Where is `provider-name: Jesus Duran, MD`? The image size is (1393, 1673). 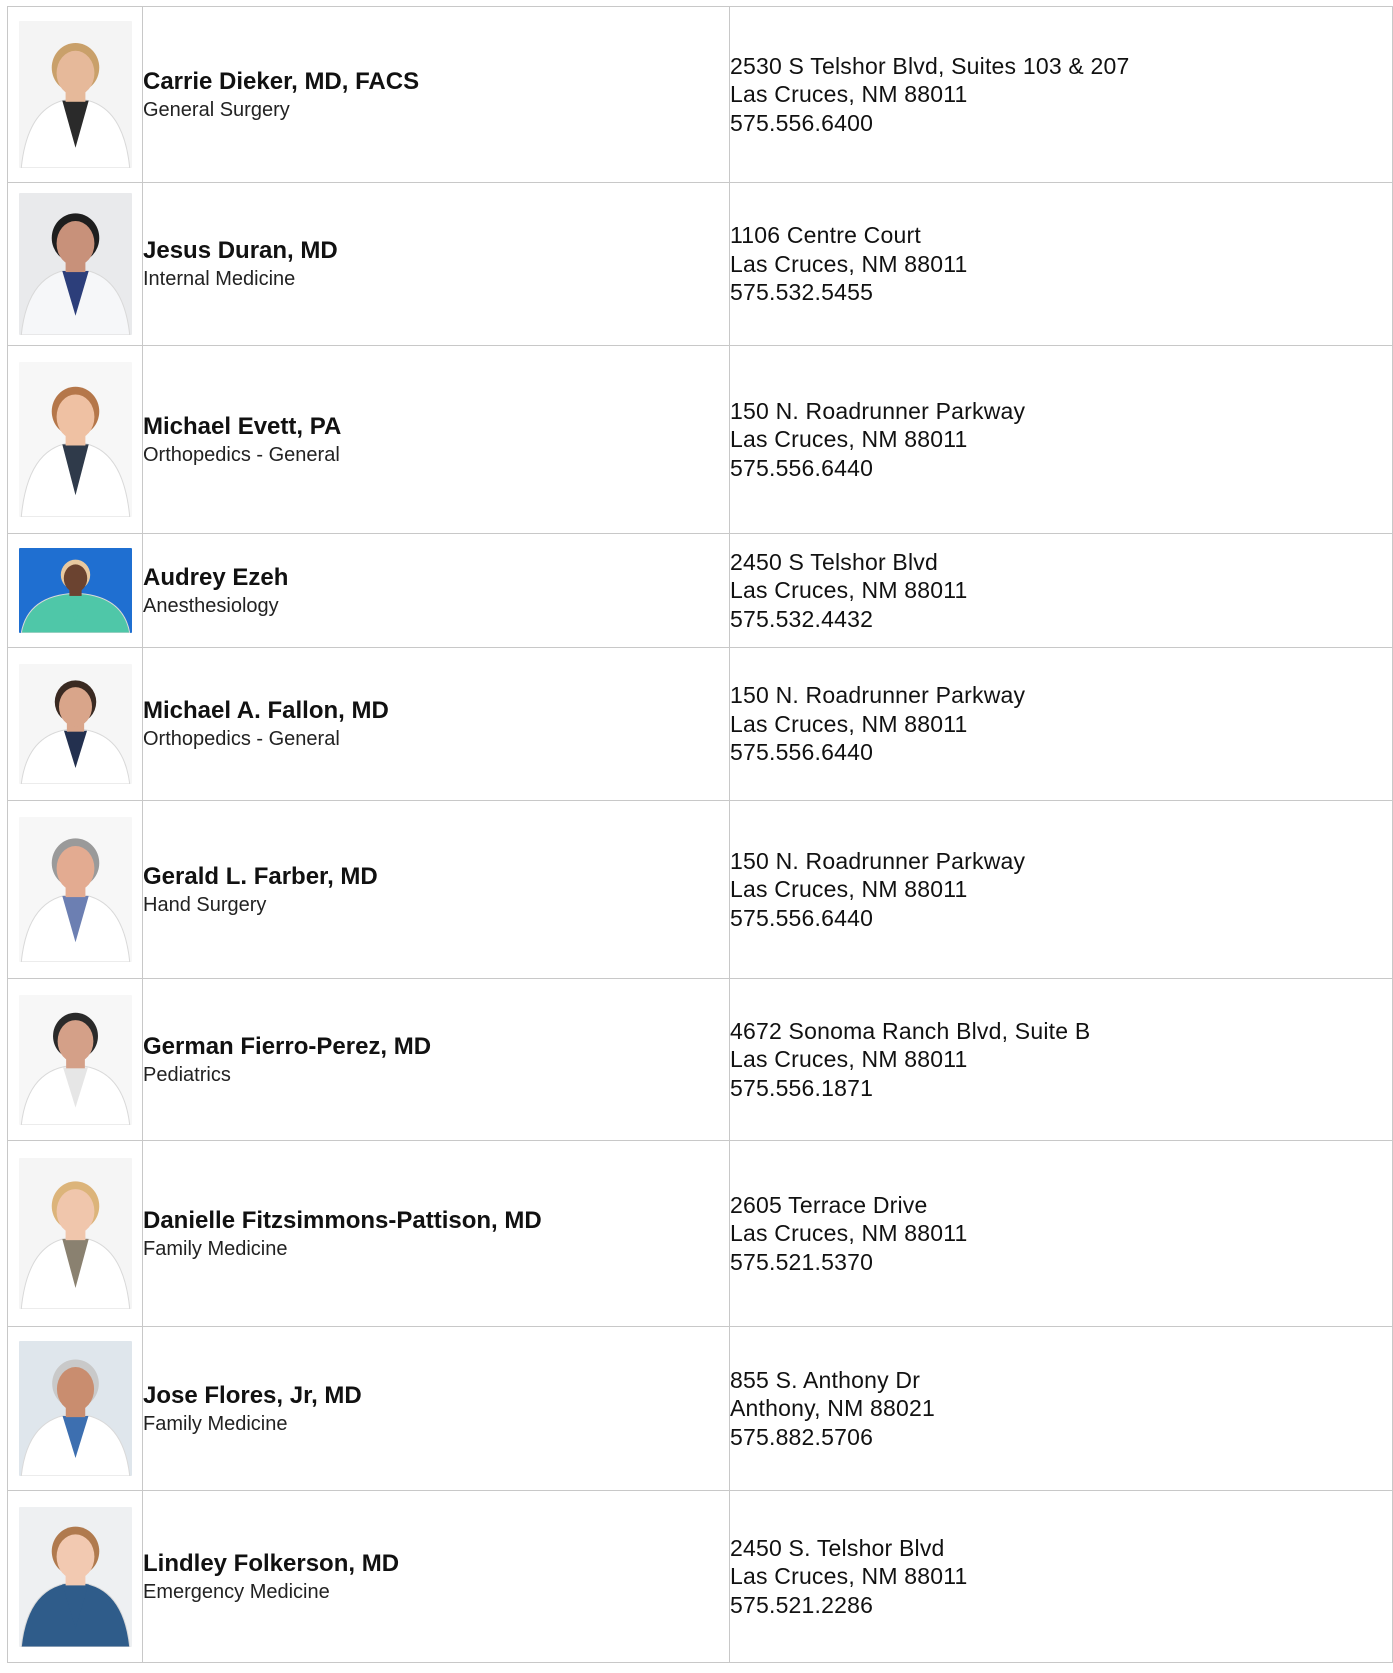 provider-name: Jesus Duran, MD is located at coordinates (436, 251).